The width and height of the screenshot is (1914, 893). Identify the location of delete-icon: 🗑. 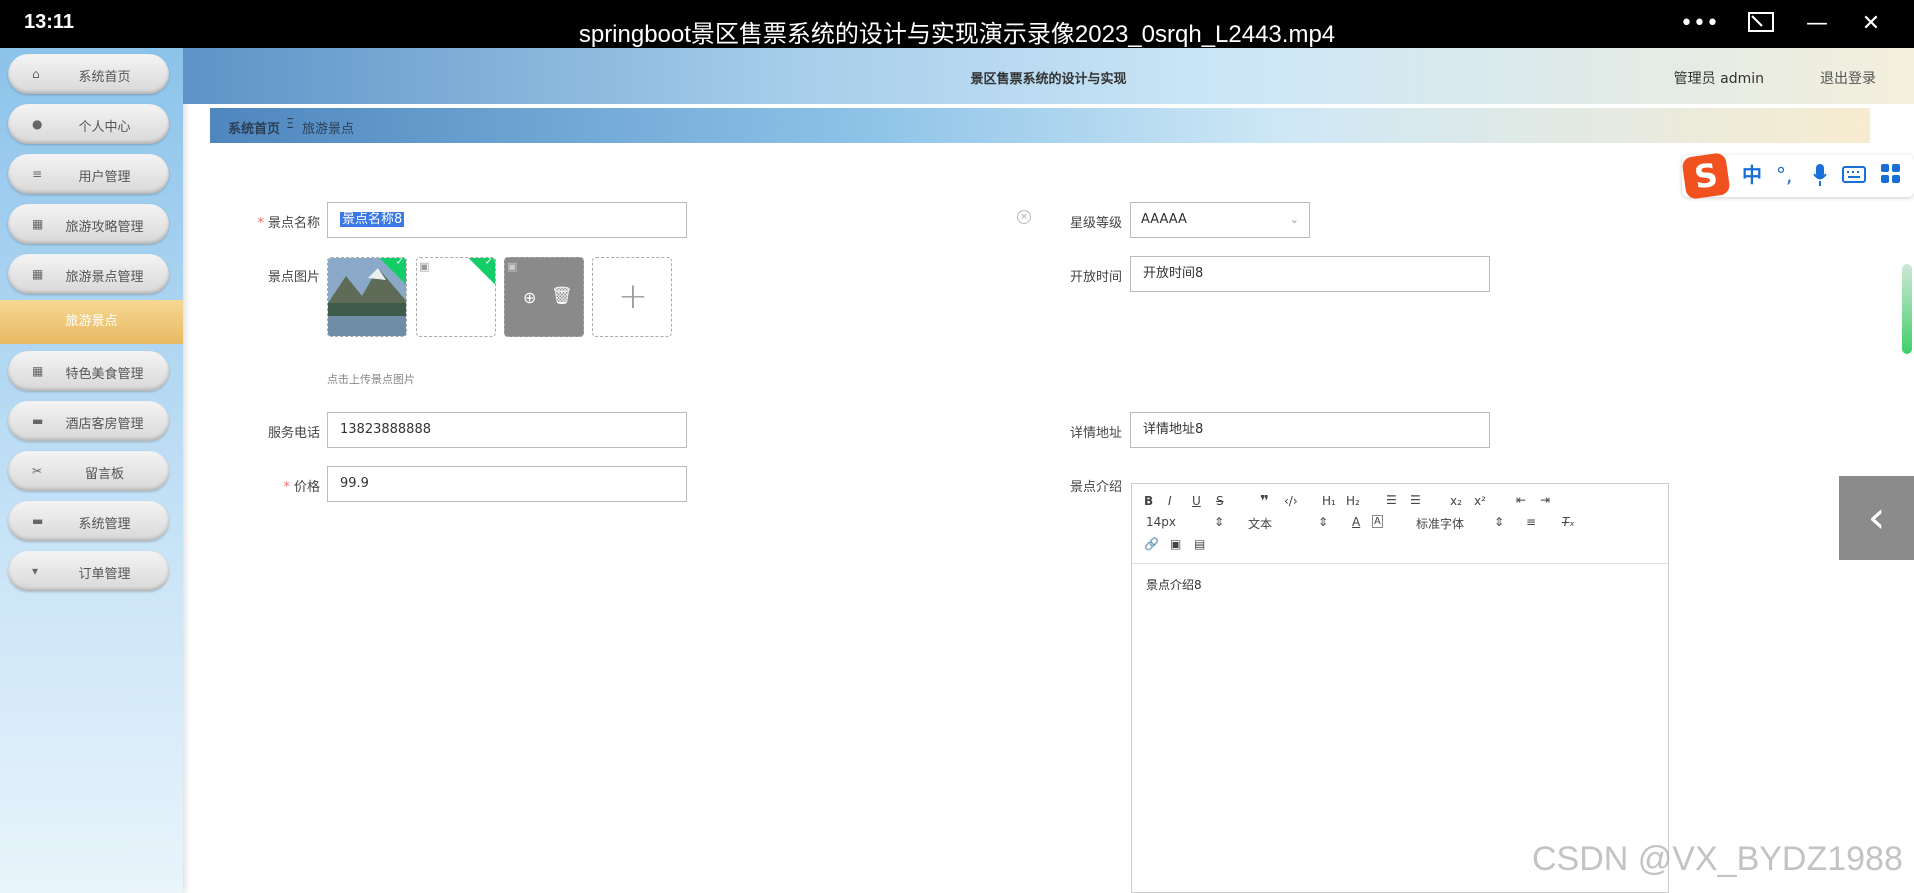
(562, 296).